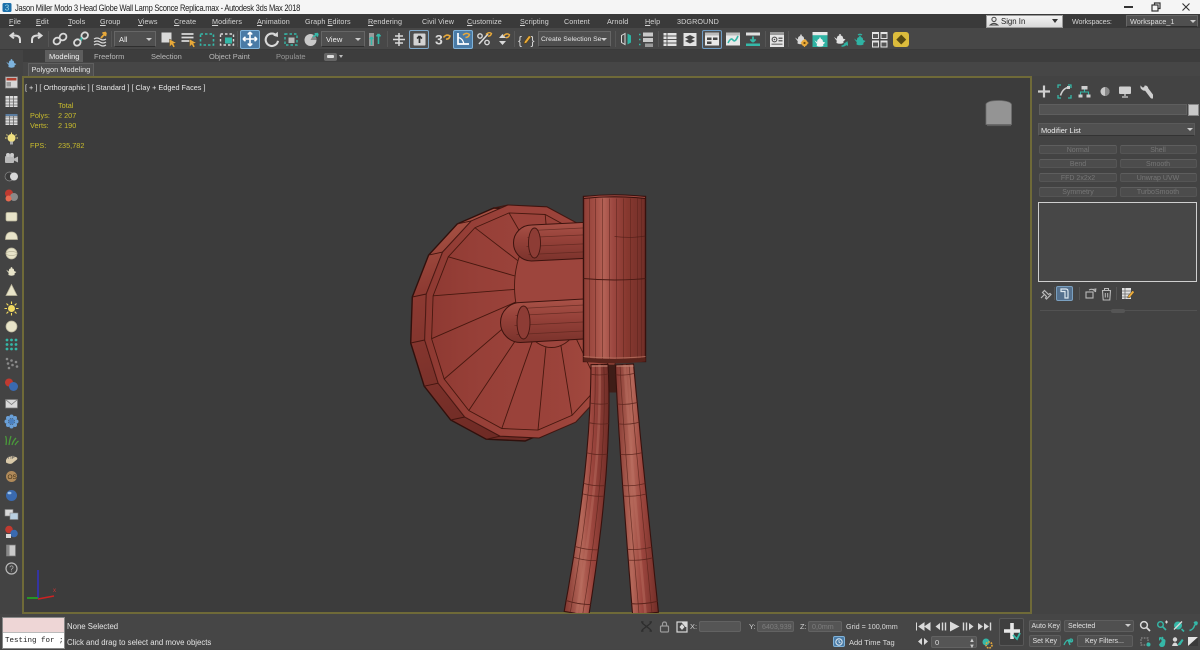 The image size is (1200, 650). What do you see at coordinates (11, 458) in the screenshot?
I see `svg-text: HF` at bounding box center [11, 458].